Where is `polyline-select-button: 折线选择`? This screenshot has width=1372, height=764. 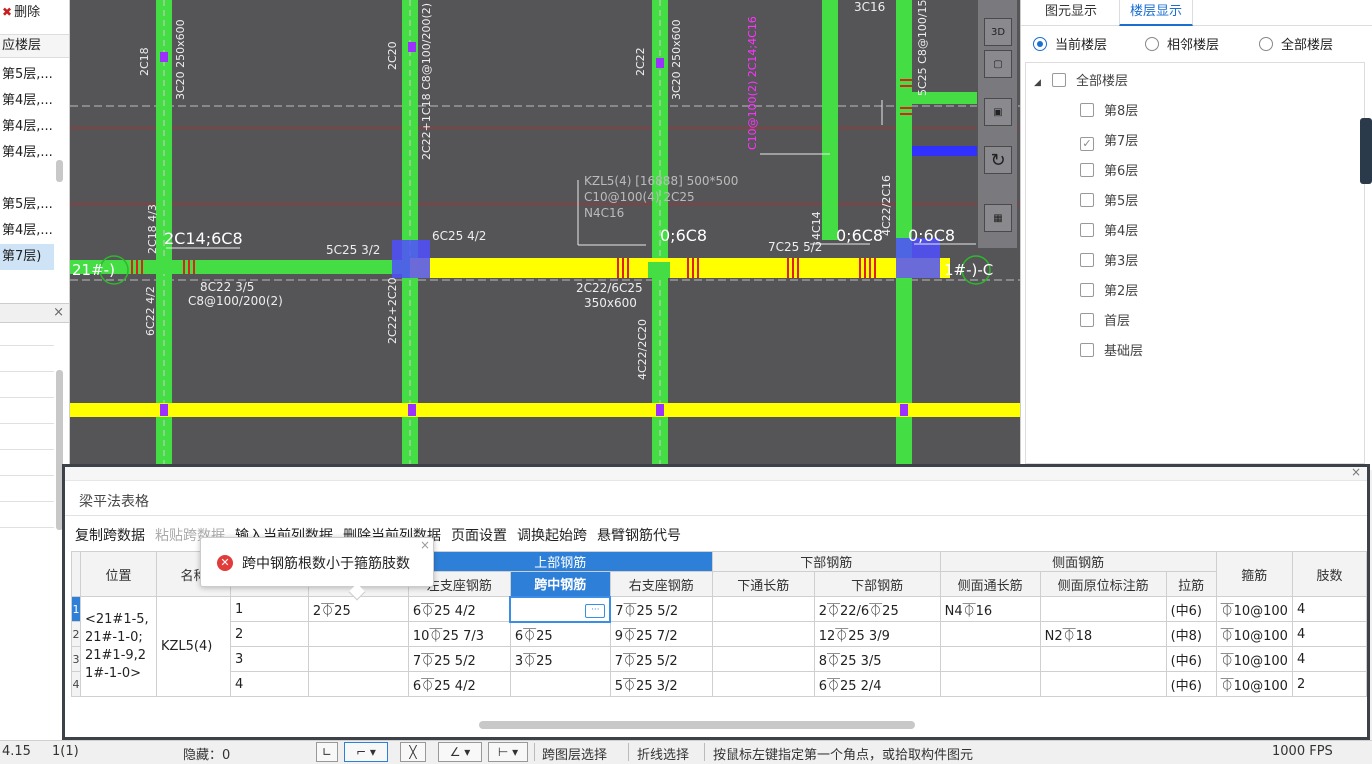 polyline-select-button: 折线选择 is located at coordinates (663, 753).